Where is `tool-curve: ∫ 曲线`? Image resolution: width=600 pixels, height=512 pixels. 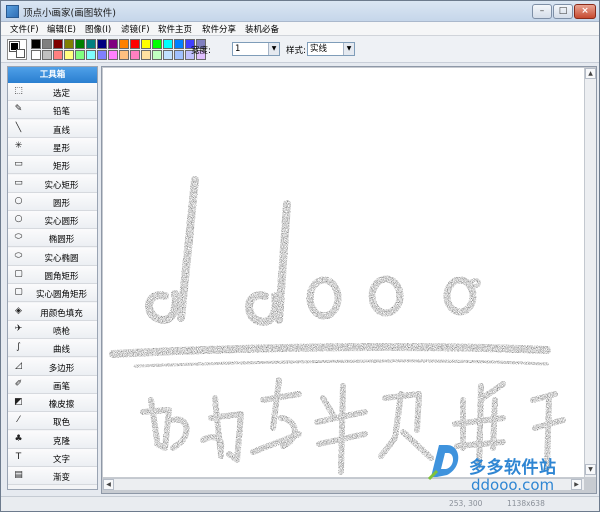
tool-curve: ∫ 曲线 is located at coordinates (52, 348).